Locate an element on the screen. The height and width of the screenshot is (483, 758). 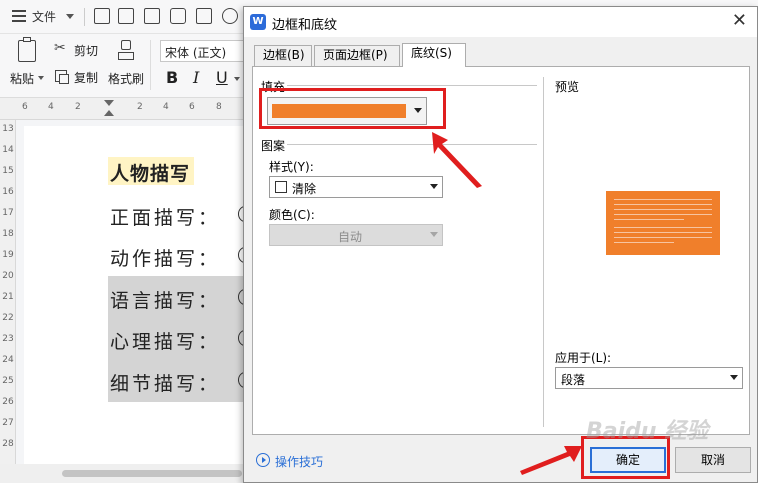
dialog-title: 边框和底纹 is located at coordinates (305, 25).